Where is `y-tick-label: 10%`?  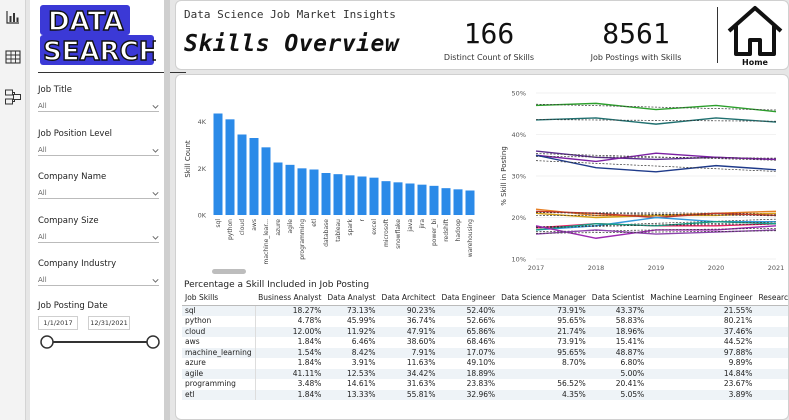
y-tick-label: 10% is located at coordinates (519, 260).